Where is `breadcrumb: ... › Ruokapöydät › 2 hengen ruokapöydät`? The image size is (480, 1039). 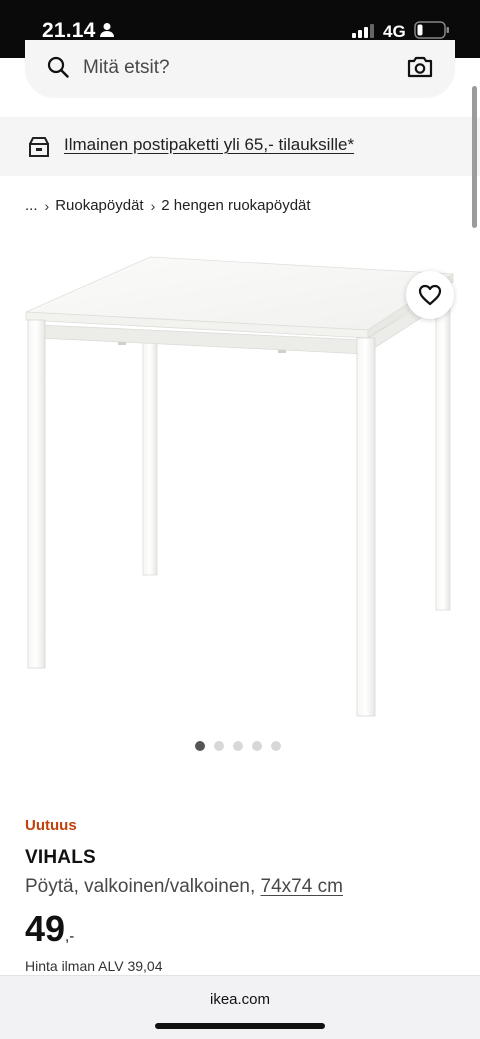 breadcrumb: ... › Ruokapöydät › 2 hengen ruokapöydät is located at coordinates (168, 205).